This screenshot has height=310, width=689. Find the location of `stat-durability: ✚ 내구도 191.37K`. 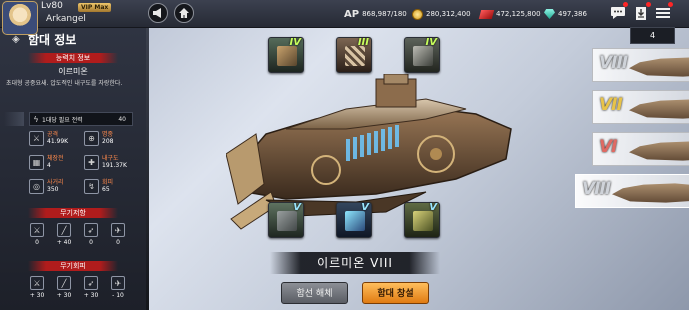

stat-durability: ✚ 내구도 191.37K is located at coordinates (105, 162).